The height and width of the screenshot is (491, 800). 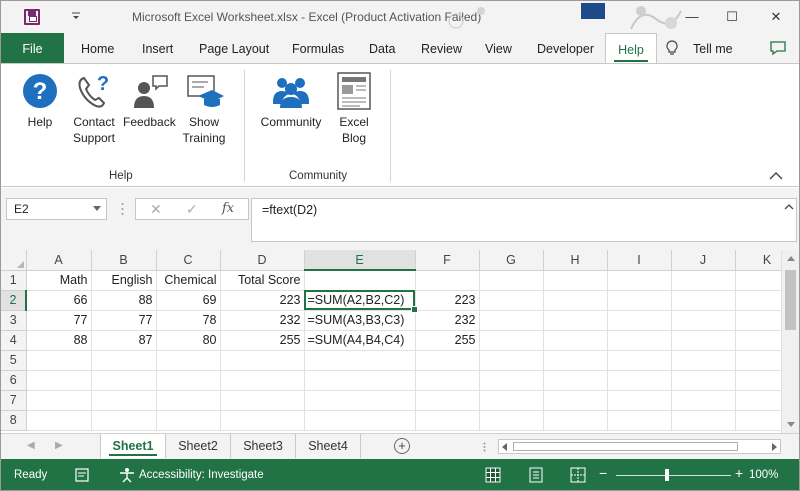 What do you see at coordinates (360, 340) in the screenshot?
I see `cell: =SUM(A4,B4,C4)` at bounding box center [360, 340].